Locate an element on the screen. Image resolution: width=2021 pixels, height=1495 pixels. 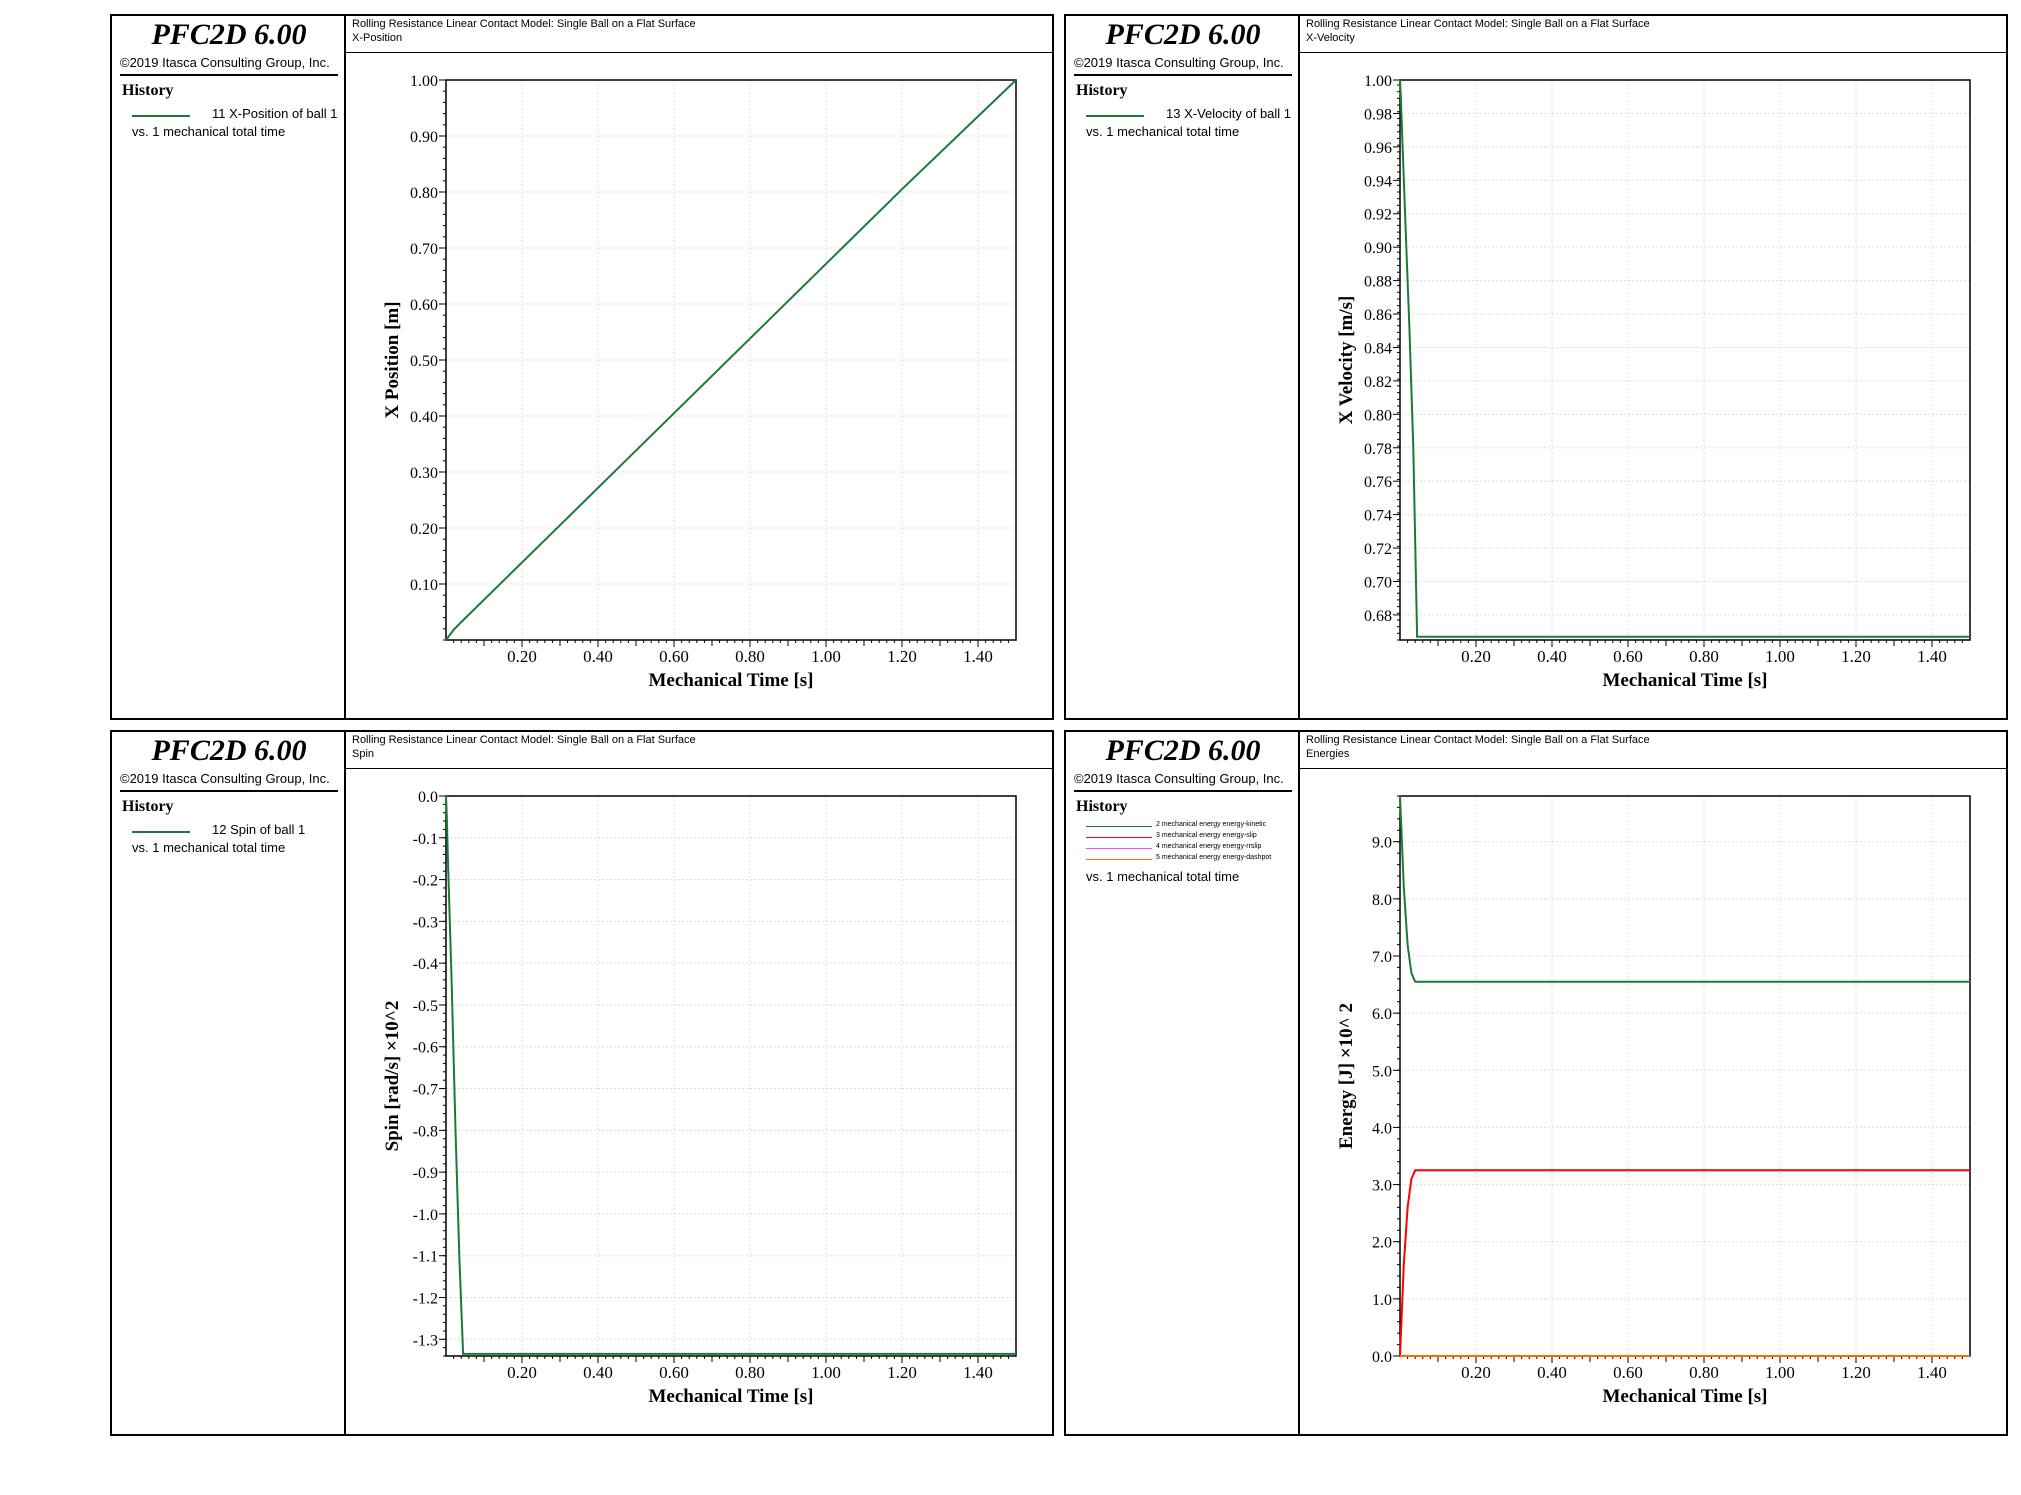
y-tick-label: 0.96 is located at coordinates (1378, 148).